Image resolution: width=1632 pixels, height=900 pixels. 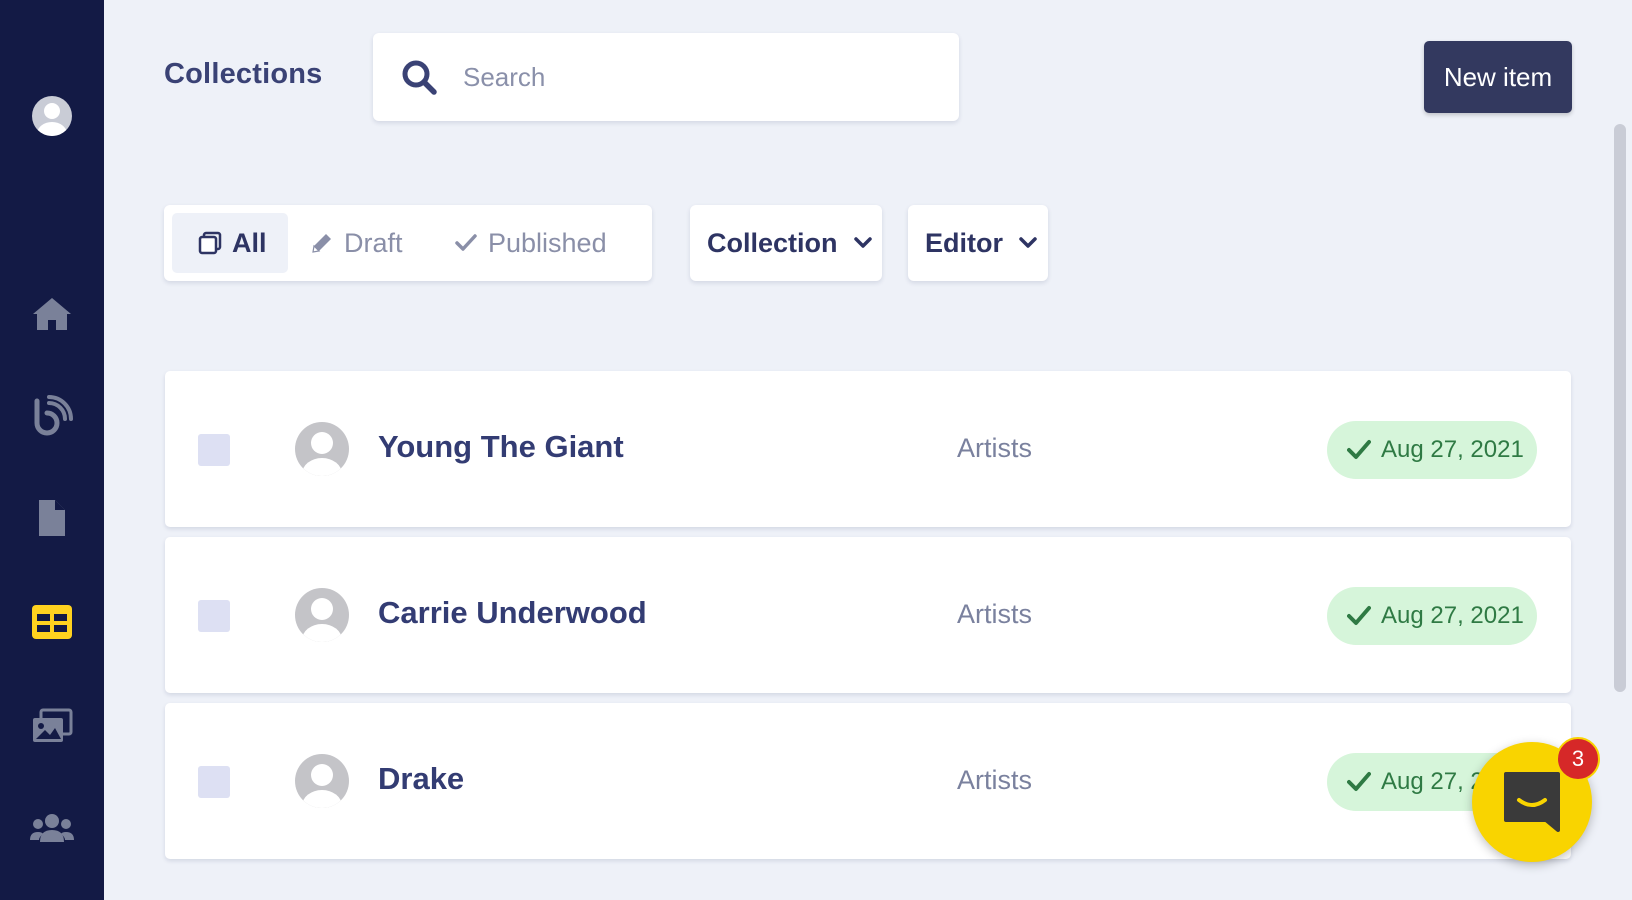 What do you see at coordinates (1498, 77) in the screenshot?
I see `new-item-button: New item` at bounding box center [1498, 77].